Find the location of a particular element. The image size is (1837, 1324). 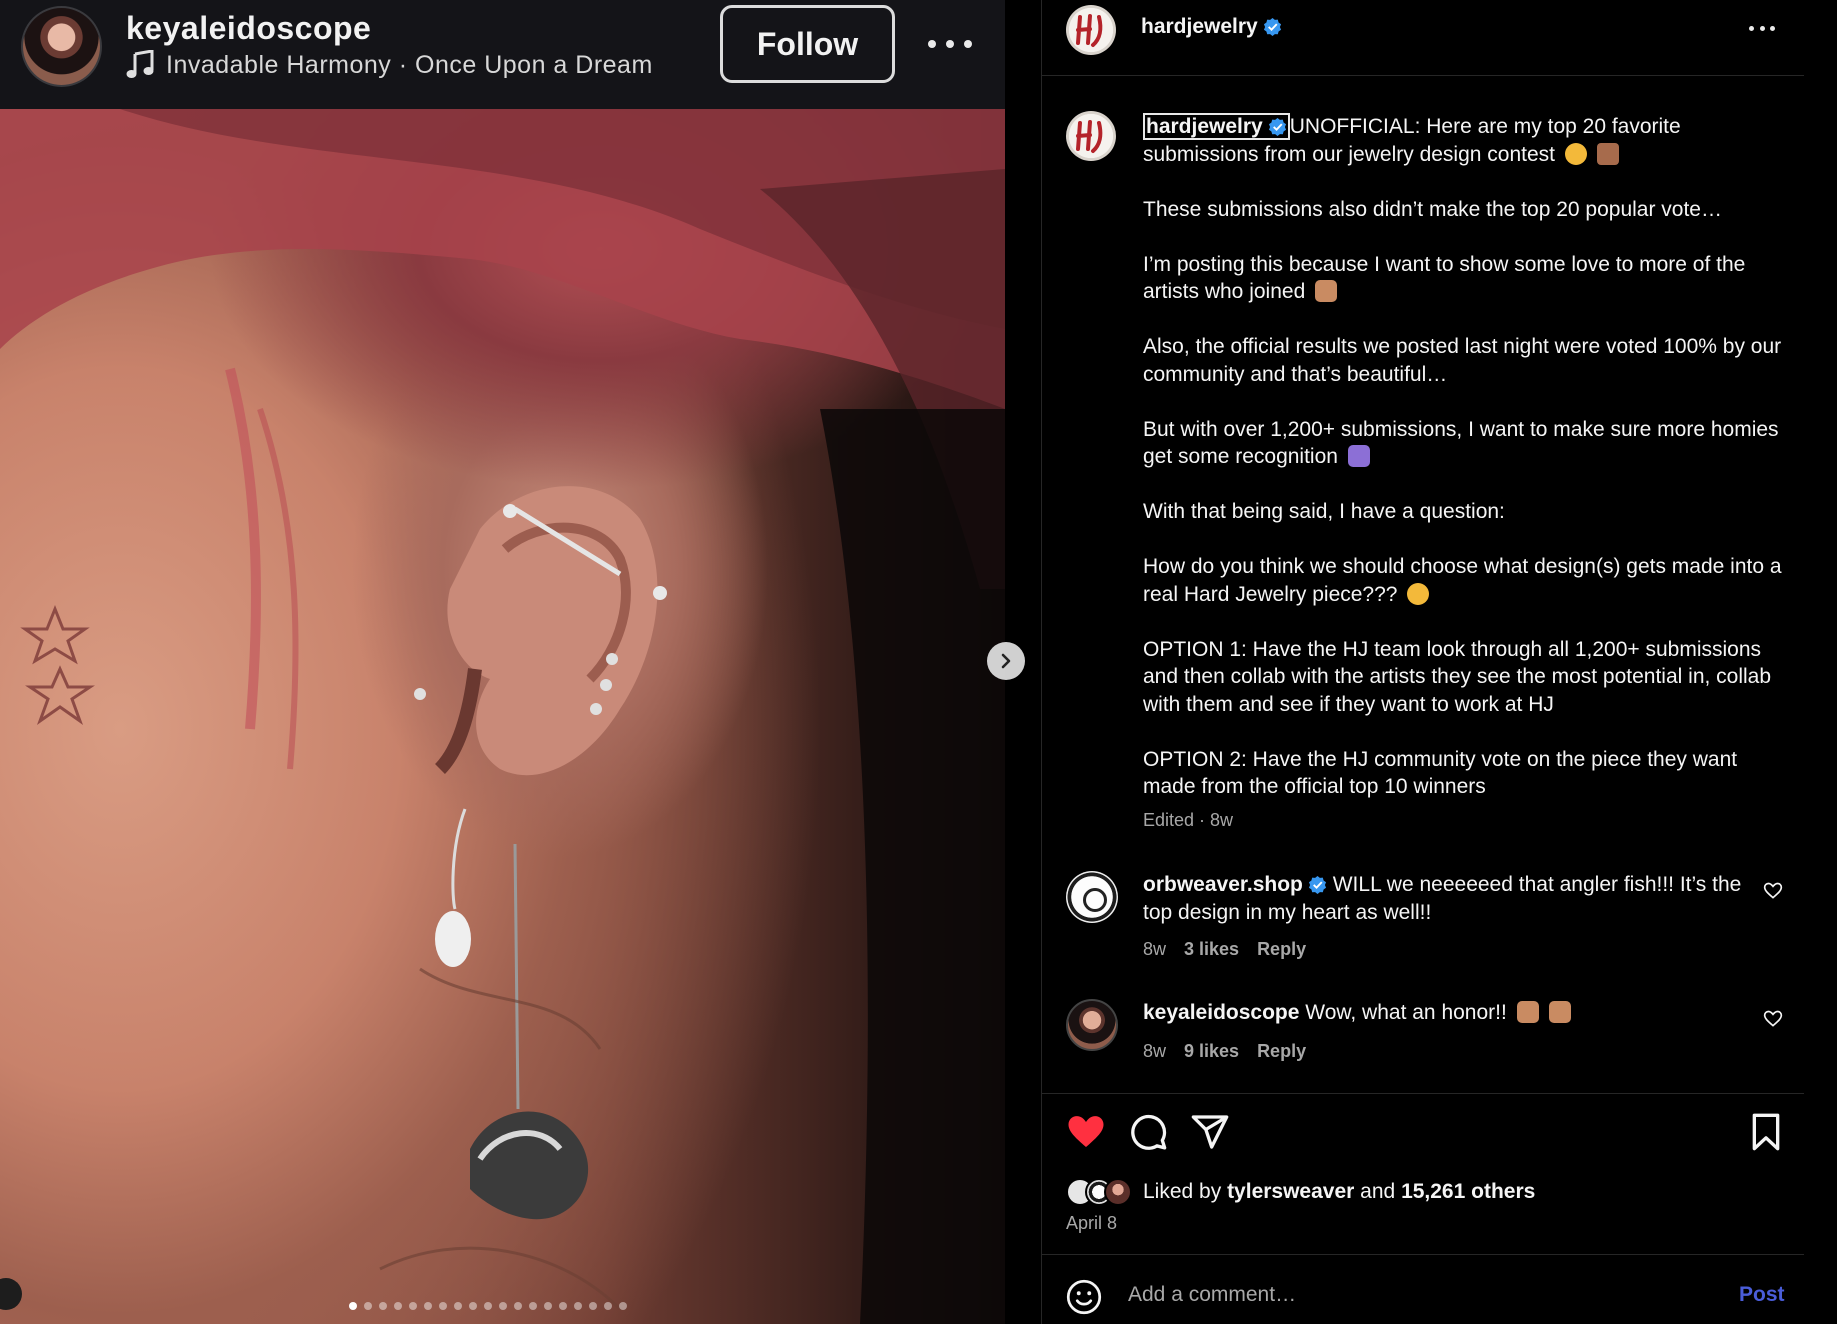

pleading-face-emoji is located at coordinates (1575, 153).